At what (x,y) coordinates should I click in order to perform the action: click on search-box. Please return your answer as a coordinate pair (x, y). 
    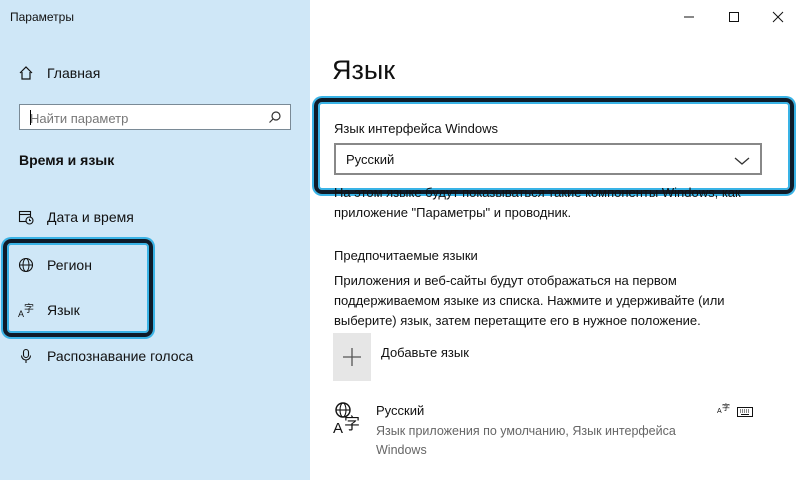
    Looking at the image, I should click on (155, 117).